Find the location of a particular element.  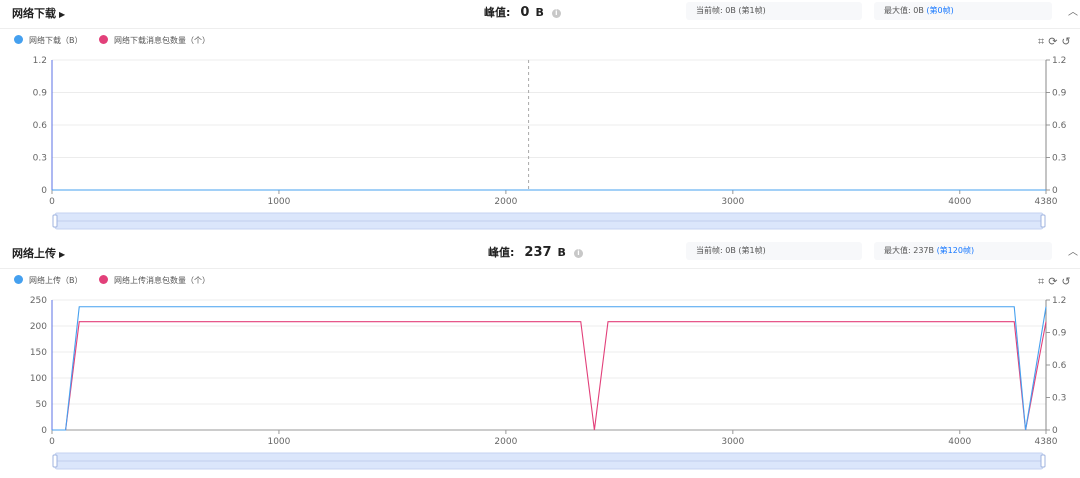

y-tick-label-left: 1.2 is located at coordinates (40, 61).